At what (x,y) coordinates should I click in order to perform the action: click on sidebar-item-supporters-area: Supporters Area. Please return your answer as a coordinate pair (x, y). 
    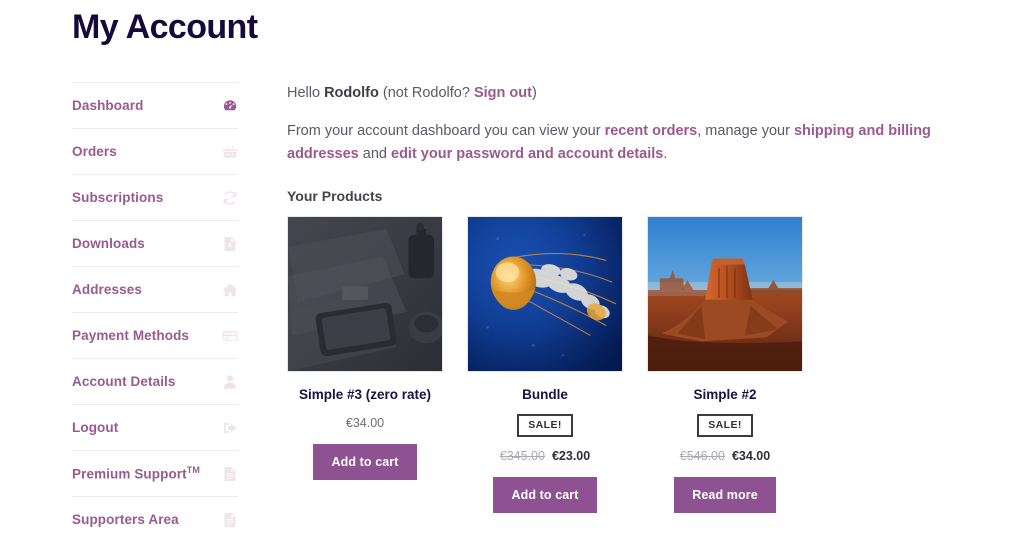
    Looking at the image, I should click on (155, 517).